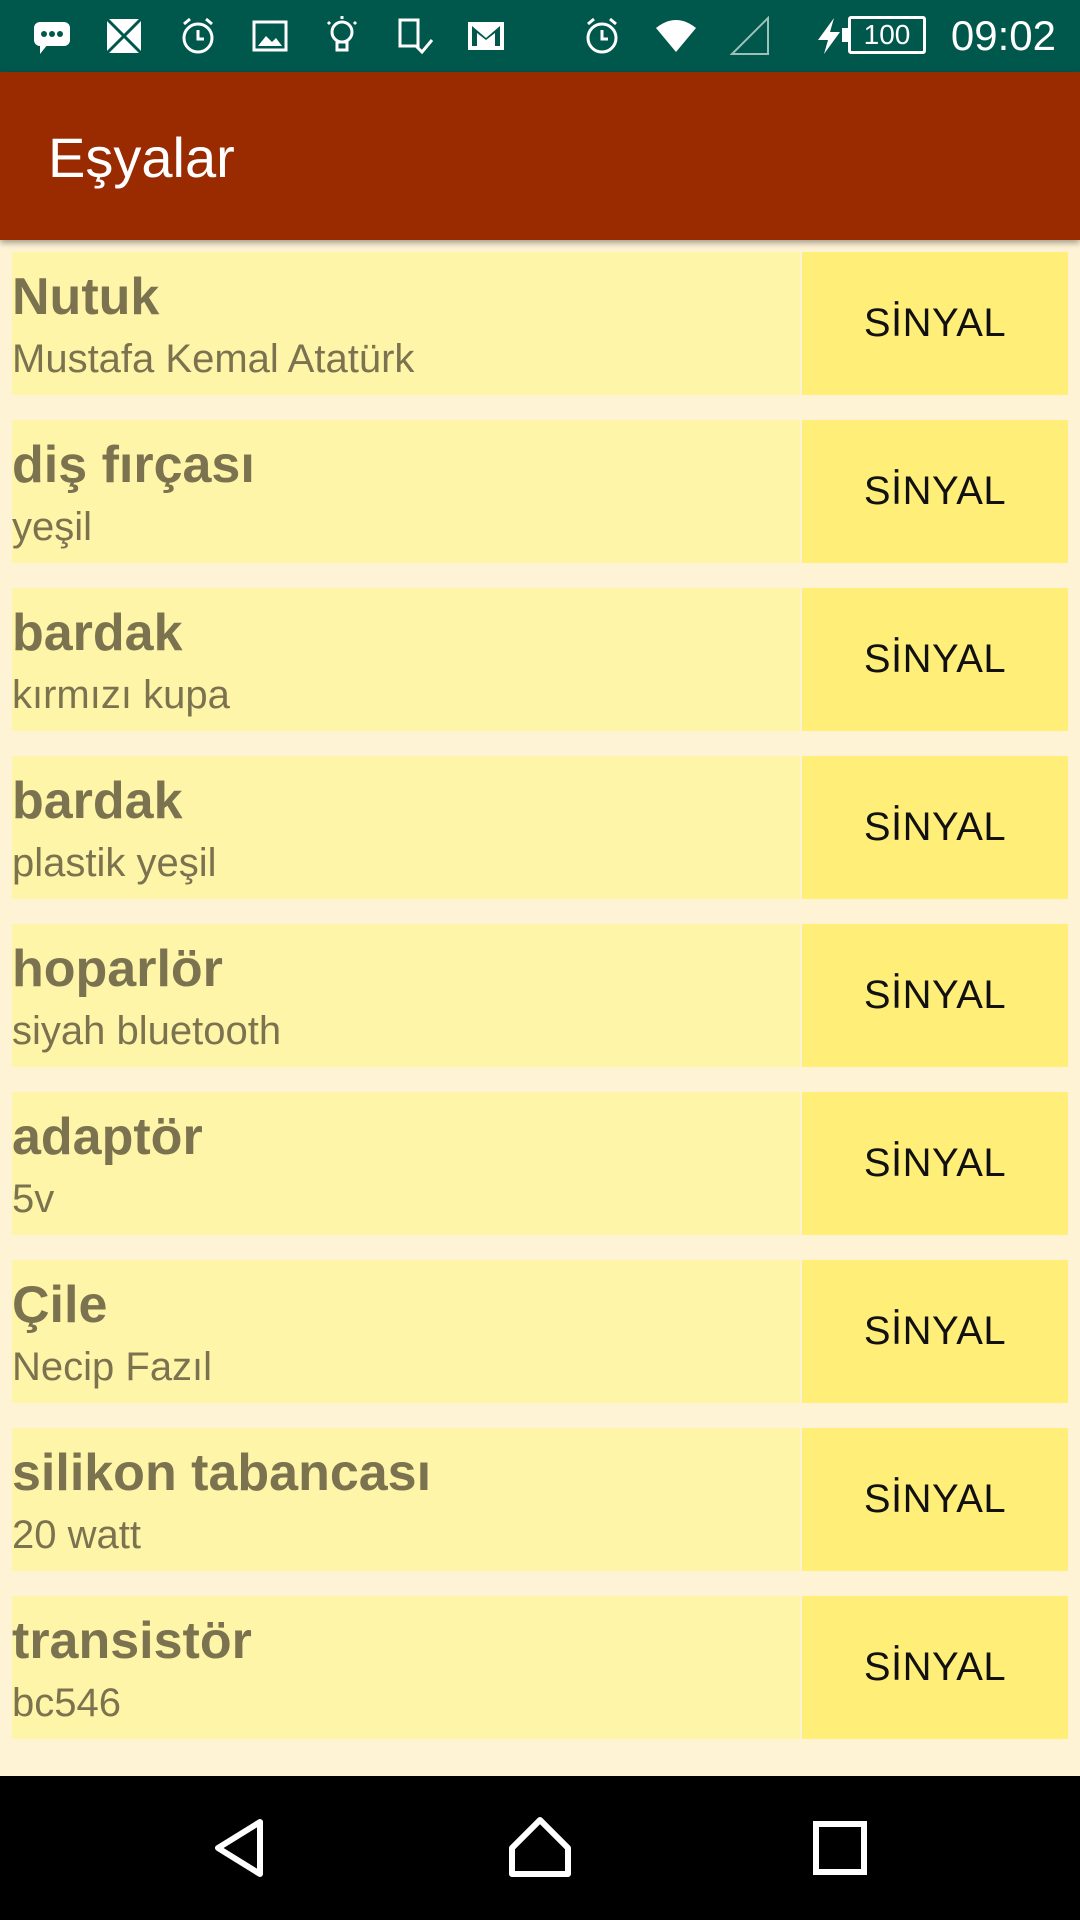  Describe the element at coordinates (540, 36) in the screenshot. I see `status-bar: 100 09:02` at that location.